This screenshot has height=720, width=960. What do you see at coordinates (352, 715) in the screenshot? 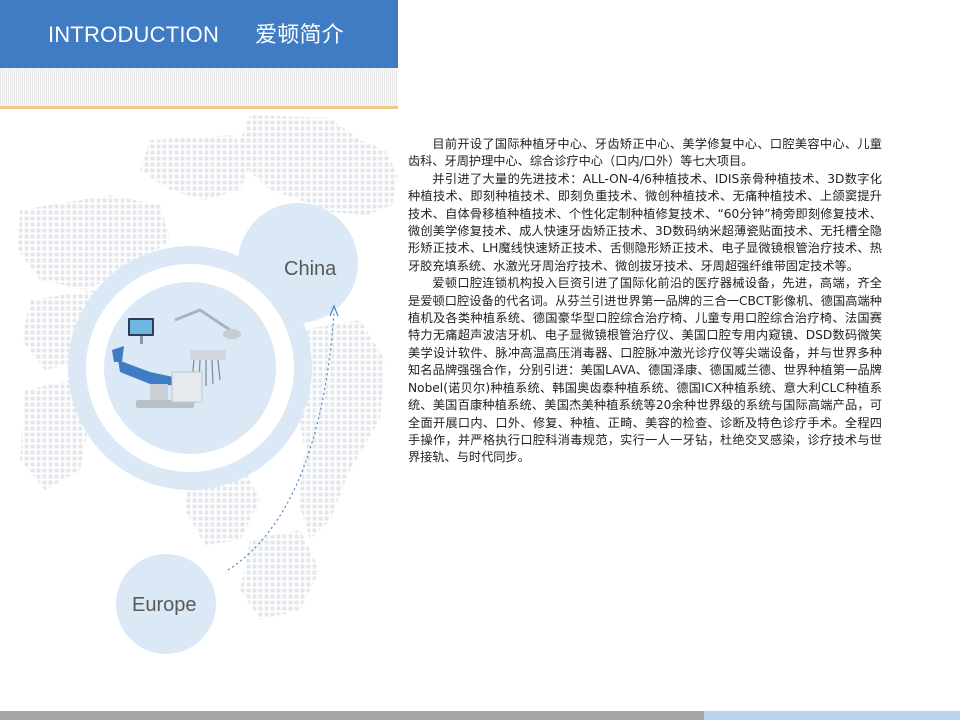
I see `footer-bar-gray` at bounding box center [352, 715].